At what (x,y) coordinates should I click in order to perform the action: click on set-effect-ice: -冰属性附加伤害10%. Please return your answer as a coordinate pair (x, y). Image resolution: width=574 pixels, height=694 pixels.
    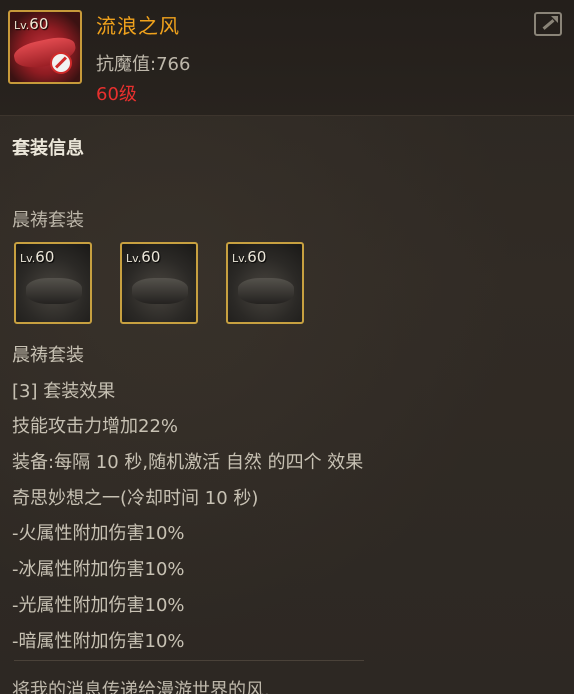
    Looking at the image, I should click on (98, 570).